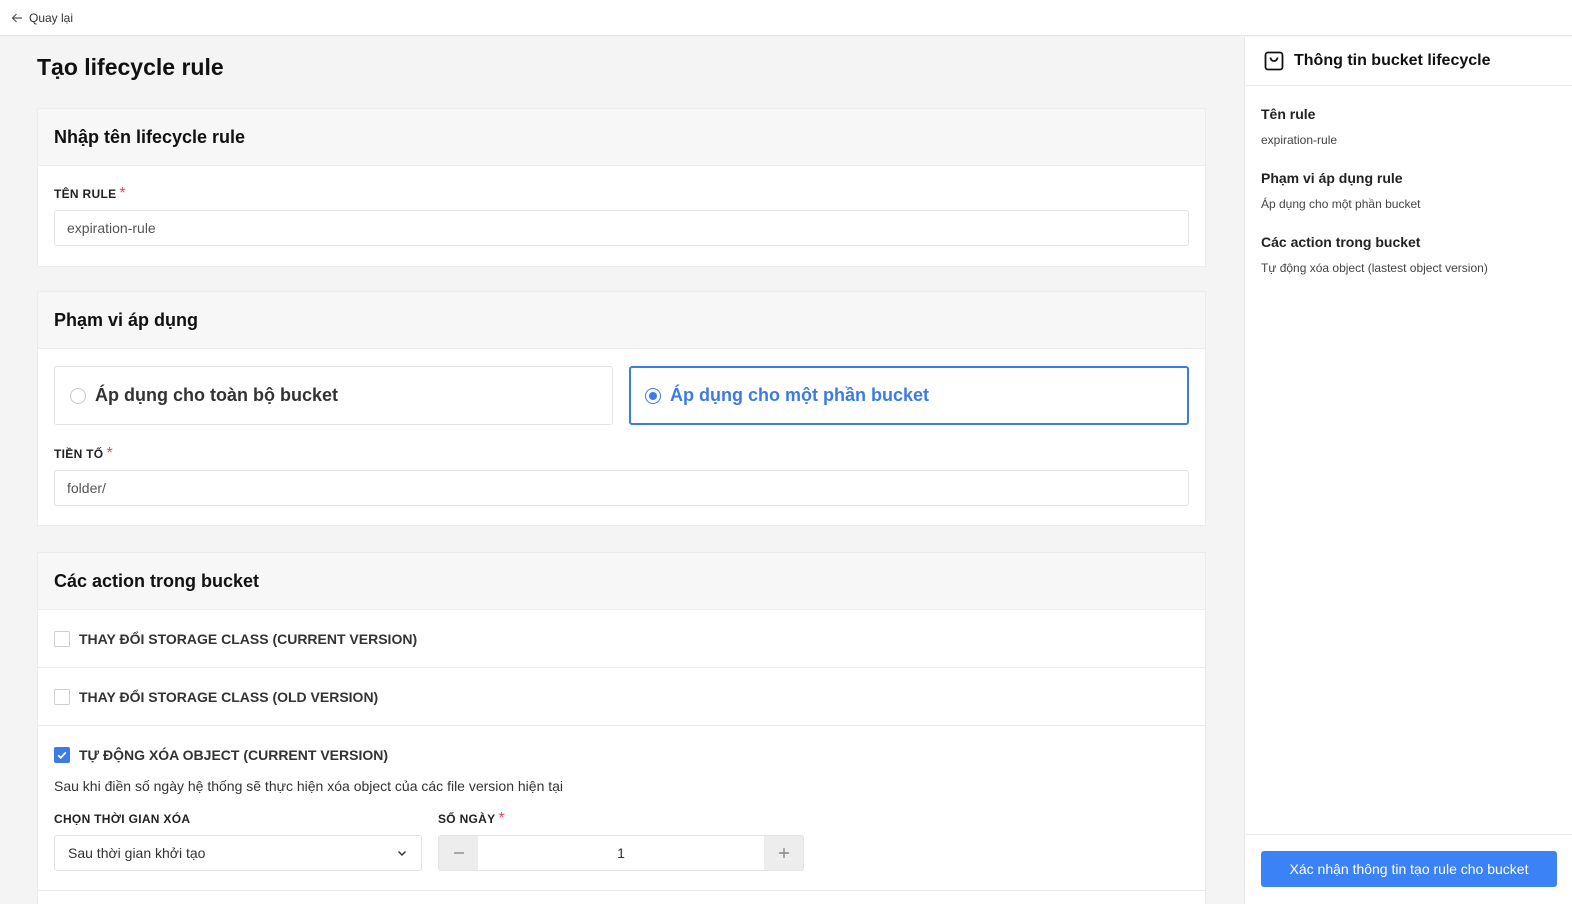 The image size is (1572, 904). I want to click on action-label: TỰ ĐỘNG XÓA OBJECT (CURRENT VERSION), so click(233, 755).